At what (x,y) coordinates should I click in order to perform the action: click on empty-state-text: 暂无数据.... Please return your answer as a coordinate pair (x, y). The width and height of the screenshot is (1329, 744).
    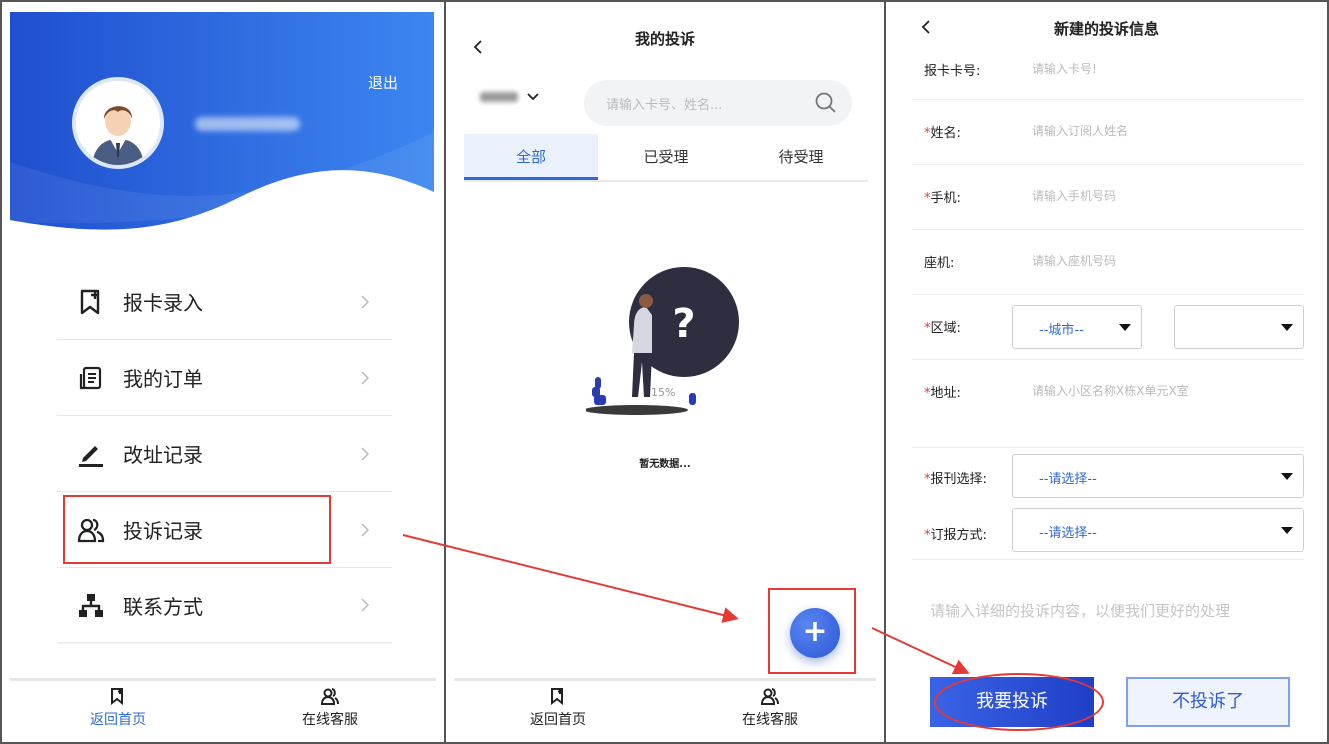
    Looking at the image, I should click on (665, 464).